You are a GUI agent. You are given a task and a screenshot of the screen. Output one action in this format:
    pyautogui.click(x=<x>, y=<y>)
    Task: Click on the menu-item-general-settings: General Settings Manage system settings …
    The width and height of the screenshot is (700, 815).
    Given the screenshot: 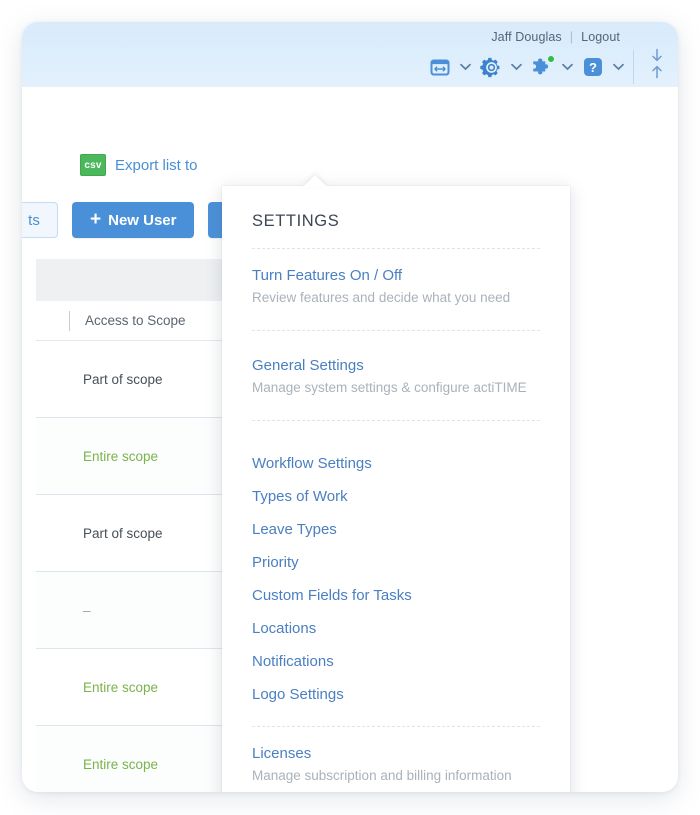 What is the action you would take?
    pyautogui.click(x=389, y=376)
    